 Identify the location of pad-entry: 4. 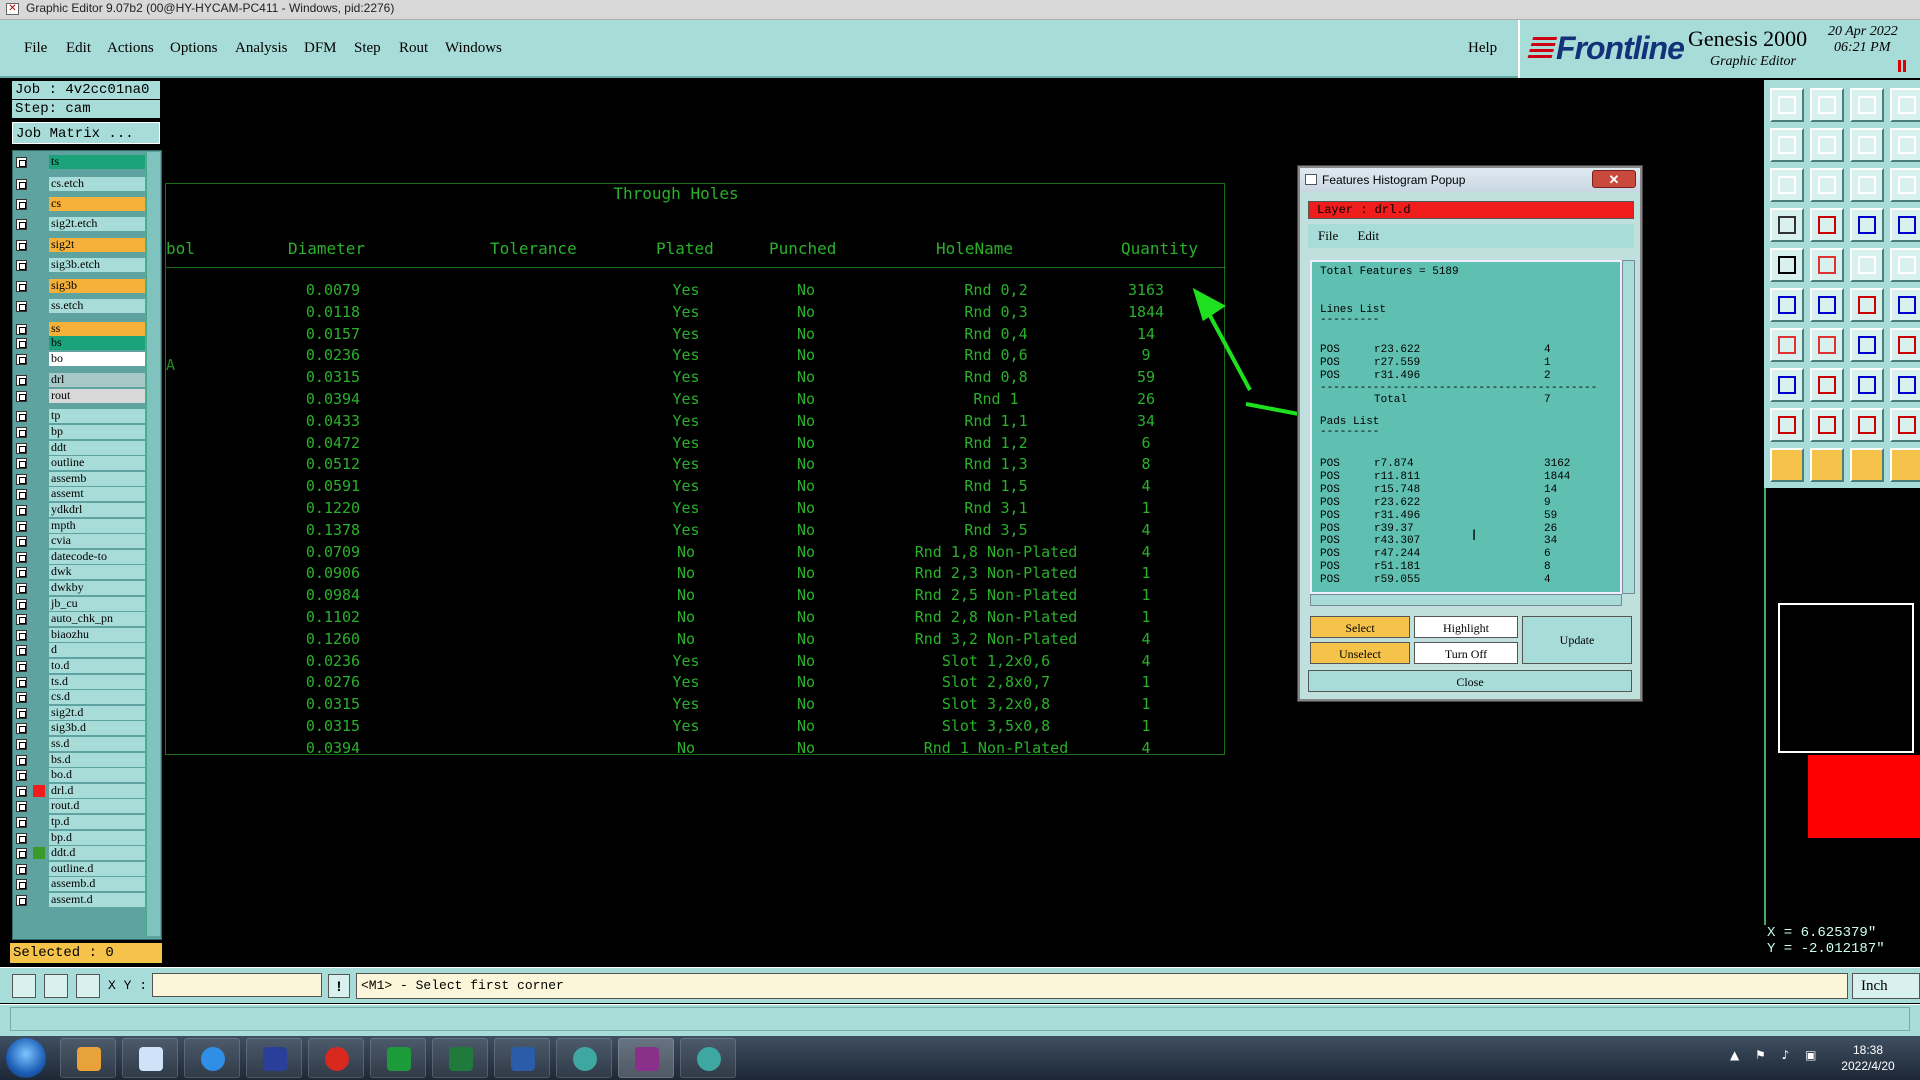
(1547, 580).